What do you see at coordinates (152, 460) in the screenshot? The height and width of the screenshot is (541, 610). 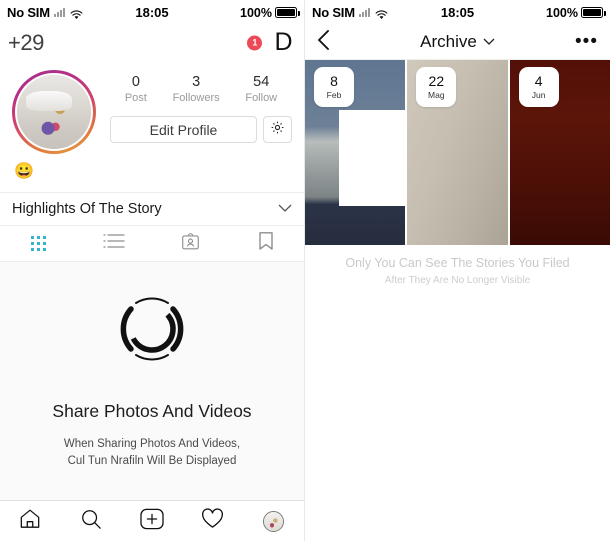 I see `empty-state-subtitle-line2: Cul Tun Nrafiln Will Be Displayed` at bounding box center [152, 460].